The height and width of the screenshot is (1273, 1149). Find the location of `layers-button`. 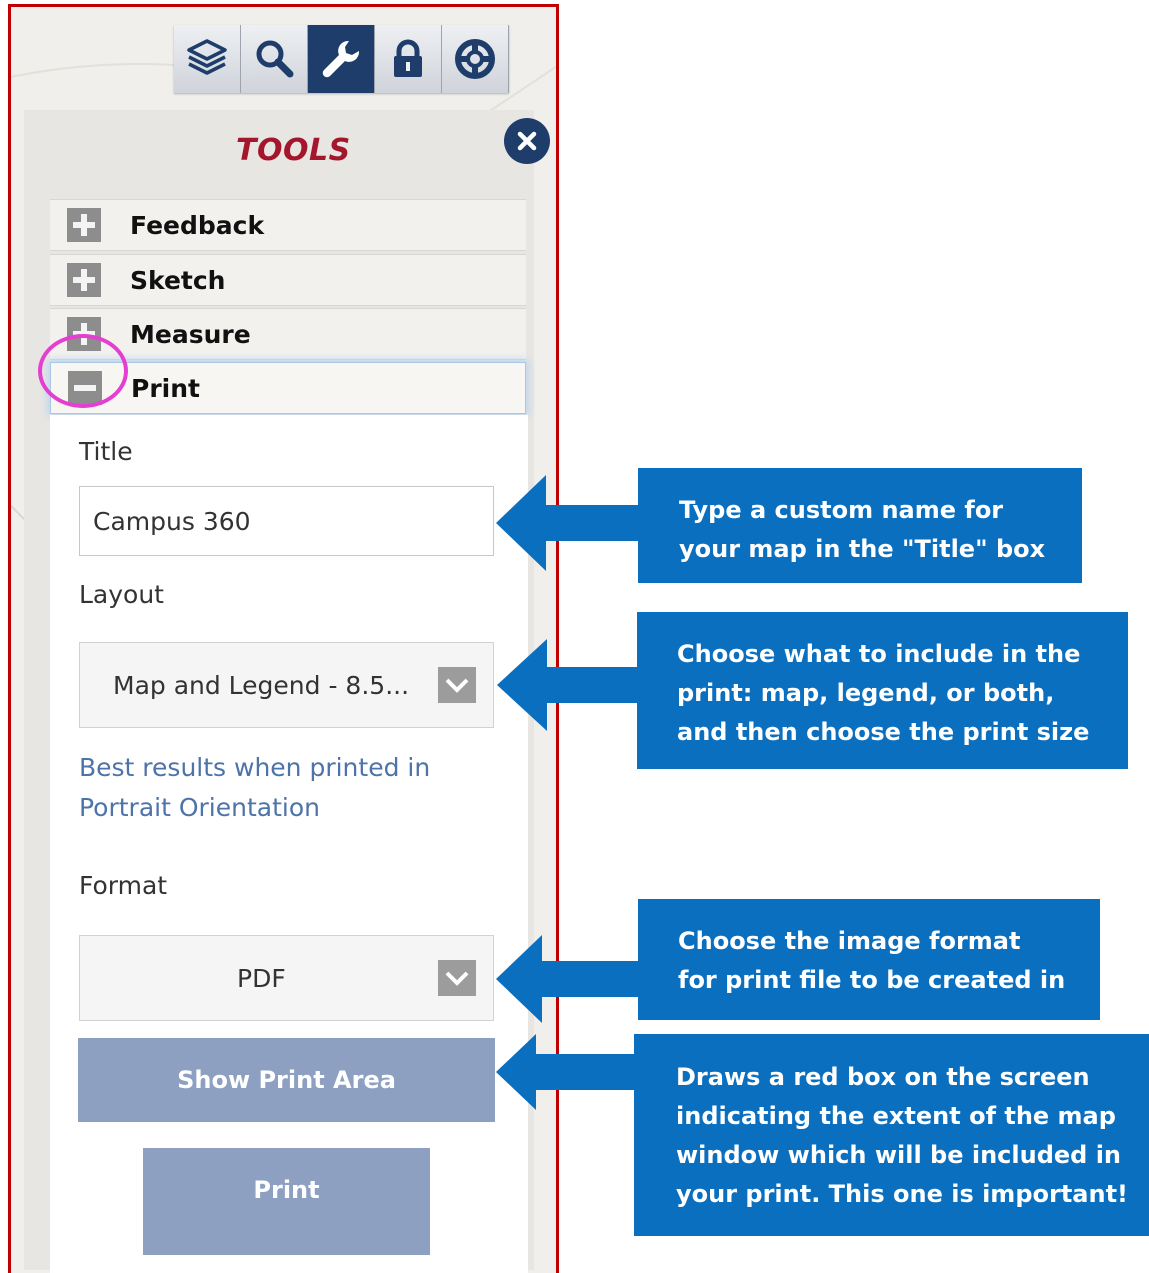

layers-button is located at coordinates (207, 59).